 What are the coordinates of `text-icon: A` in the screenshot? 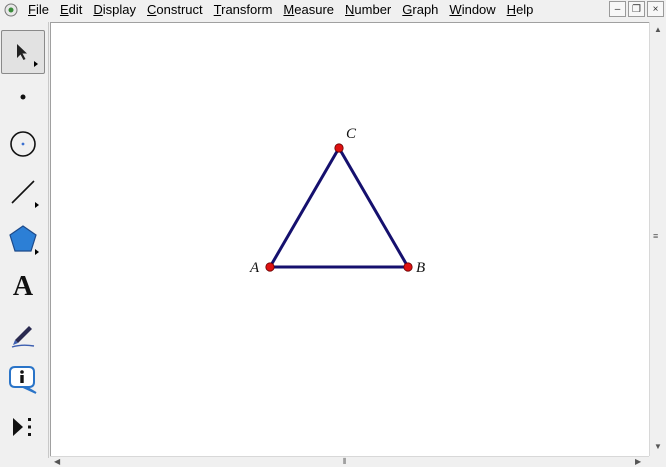 It's located at (23, 286).